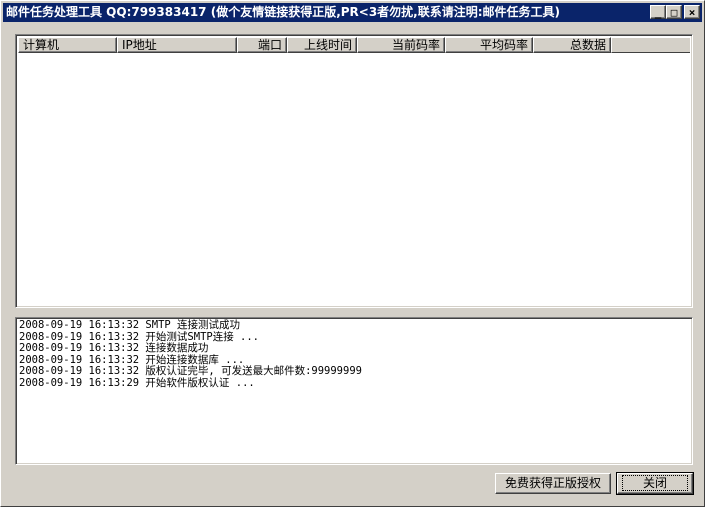  Describe the element at coordinates (553, 483) in the screenshot. I see `free-license-button: 免费获得正版授权` at that location.